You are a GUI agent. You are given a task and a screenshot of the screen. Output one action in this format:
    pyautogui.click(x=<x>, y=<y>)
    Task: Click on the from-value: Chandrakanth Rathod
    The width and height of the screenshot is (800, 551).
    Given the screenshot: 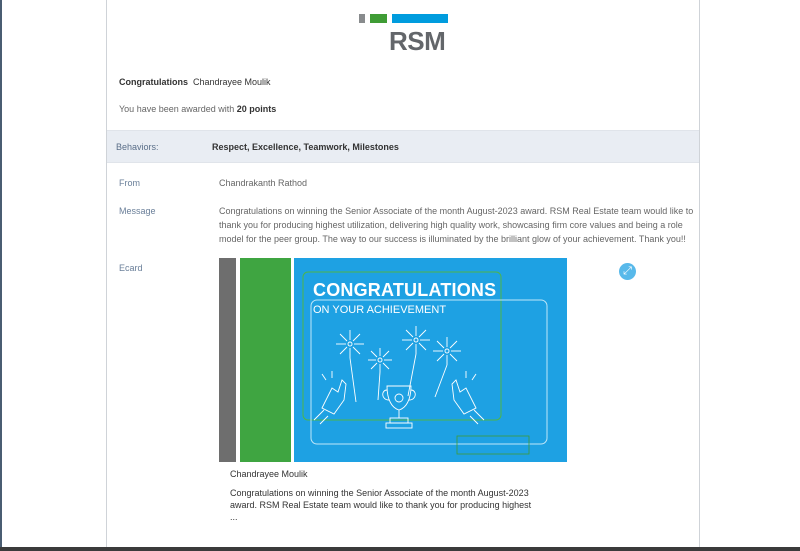 What is the action you would take?
    pyautogui.click(x=263, y=183)
    